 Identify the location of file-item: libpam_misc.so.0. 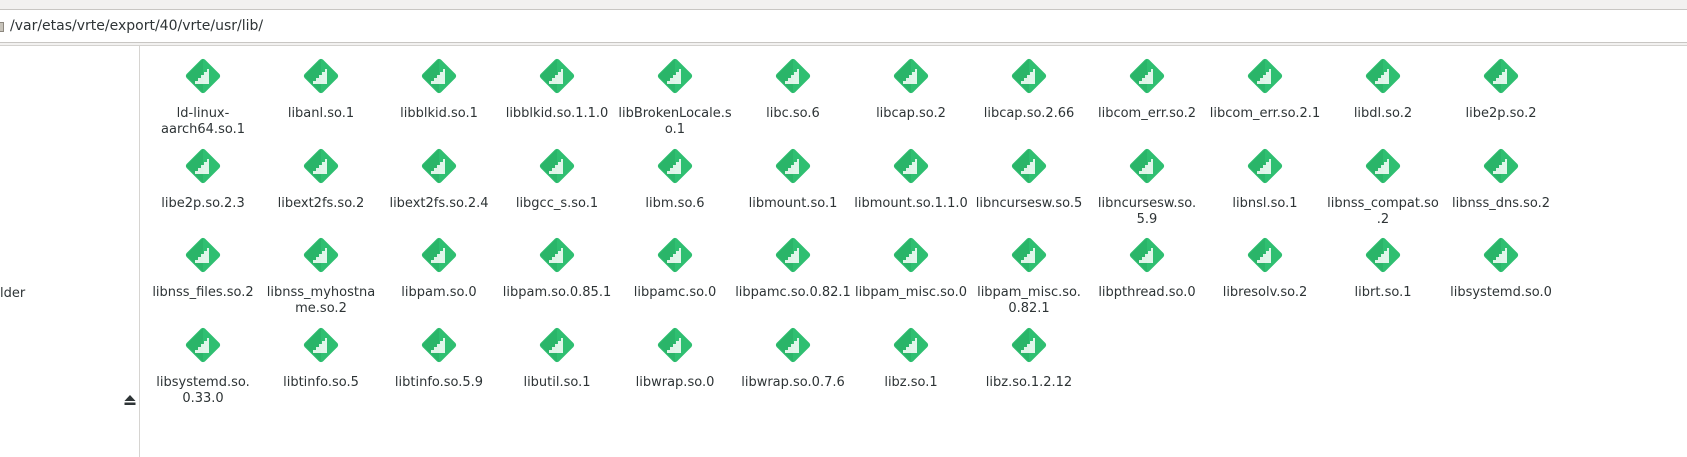
(911, 277).